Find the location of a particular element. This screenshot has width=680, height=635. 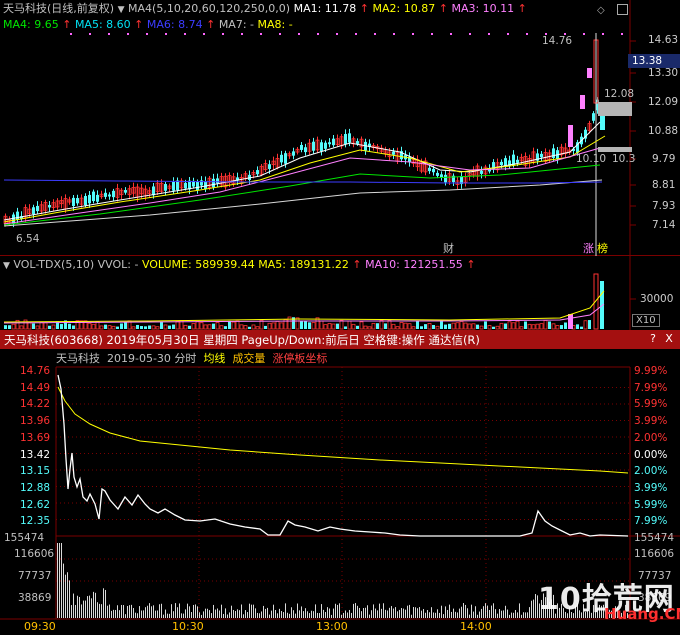

help-icon: ? is located at coordinates (653, 338).